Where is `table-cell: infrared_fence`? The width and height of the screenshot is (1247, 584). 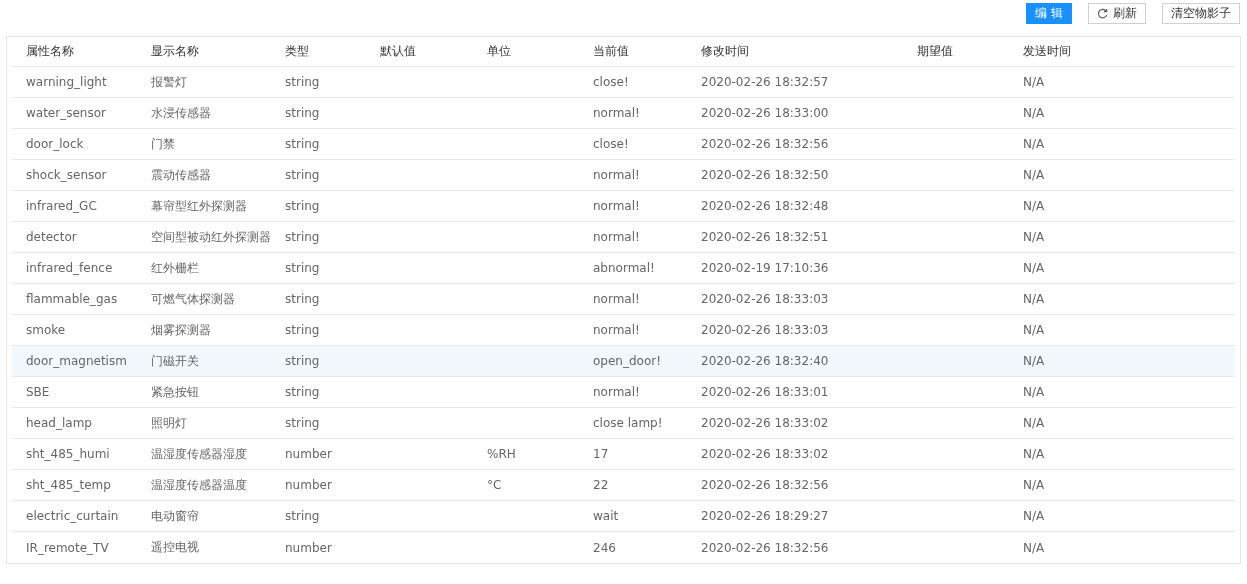 table-cell: infrared_fence is located at coordinates (69, 268).